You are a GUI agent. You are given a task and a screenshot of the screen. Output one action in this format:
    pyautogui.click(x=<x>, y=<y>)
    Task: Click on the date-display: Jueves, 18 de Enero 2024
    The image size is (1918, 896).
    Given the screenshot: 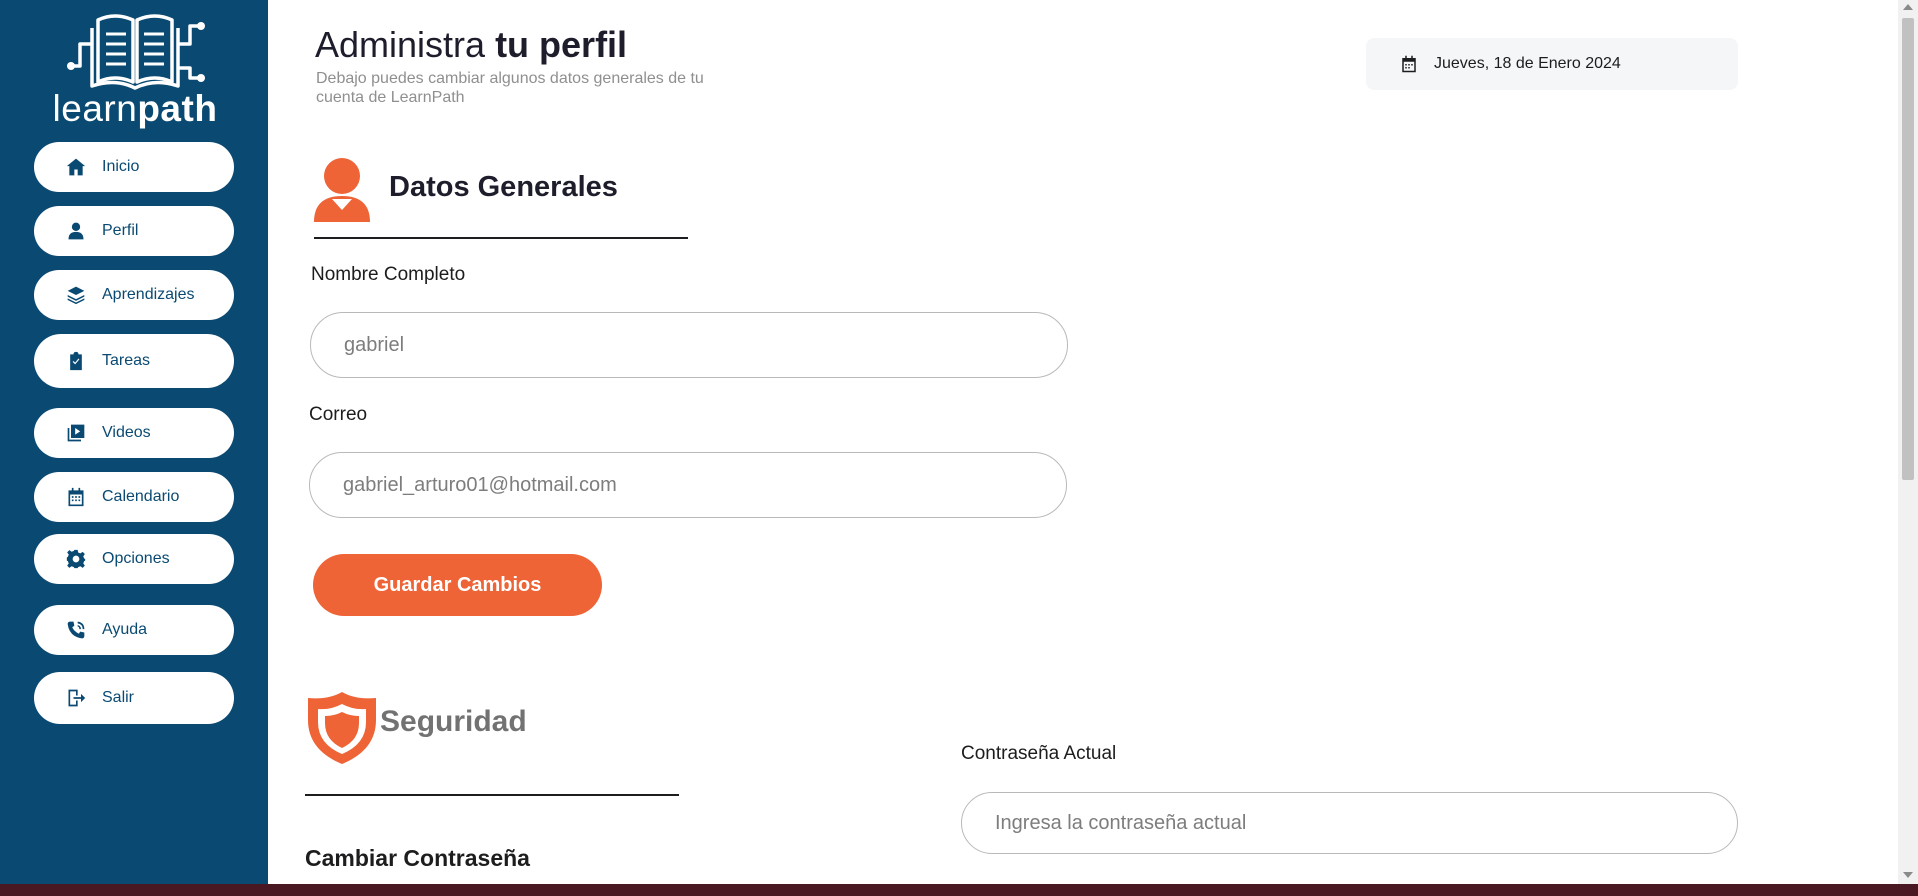 What is the action you would take?
    pyautogui.click(x=1552, y=64)
    